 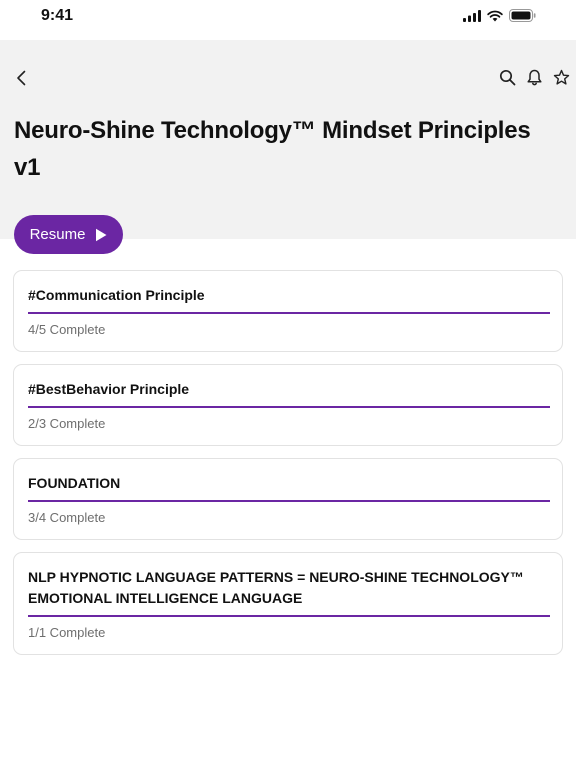 What do you see at coordinates (57, 15) in the screenshot?
I see `status-time: 9:41` at bounding box center [57, 15].